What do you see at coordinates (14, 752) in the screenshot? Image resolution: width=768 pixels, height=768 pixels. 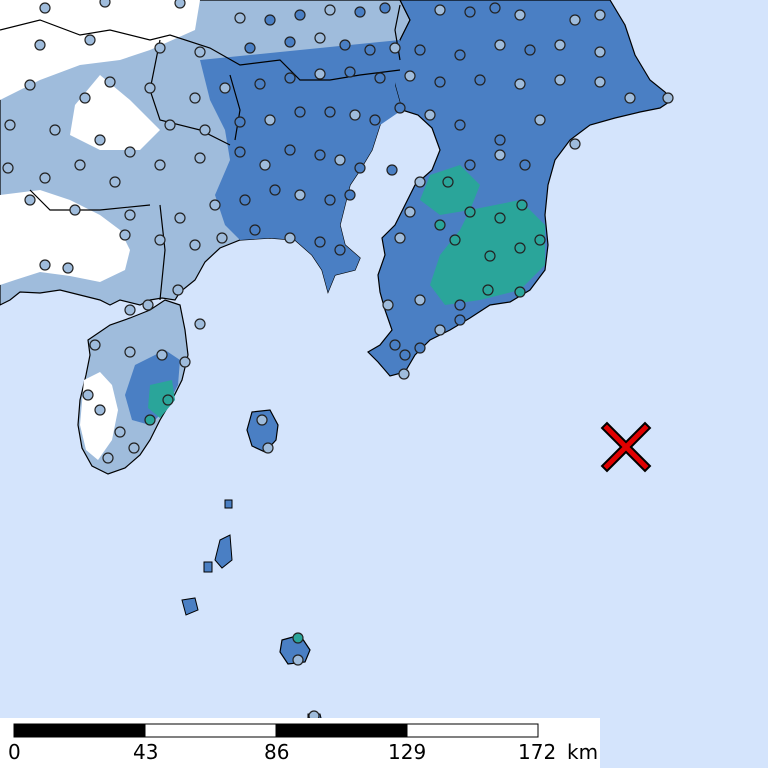 I see `scale-label-0: 0` at bounding box center [14, 752].